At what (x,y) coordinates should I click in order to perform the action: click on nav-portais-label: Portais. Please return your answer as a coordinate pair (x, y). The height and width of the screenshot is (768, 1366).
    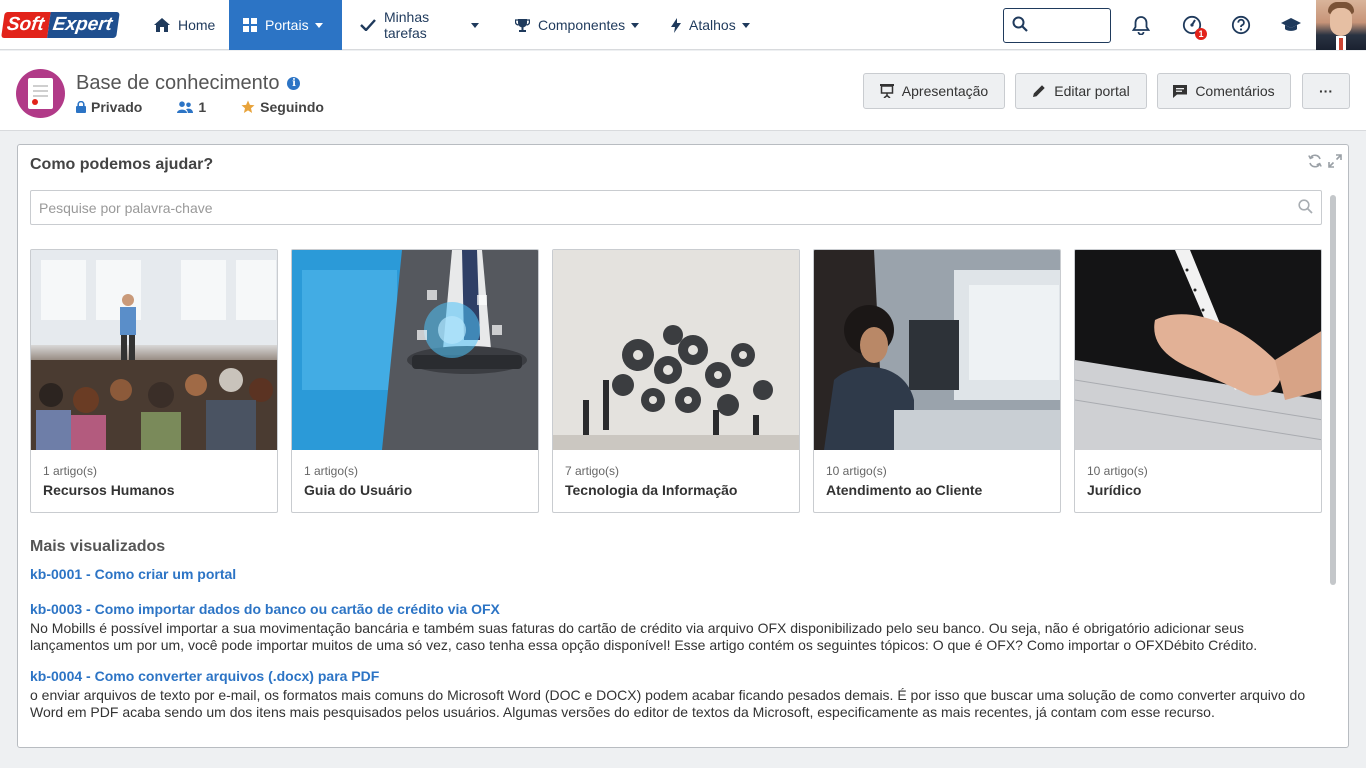
    Looking at the image, I should click on (287, 25).